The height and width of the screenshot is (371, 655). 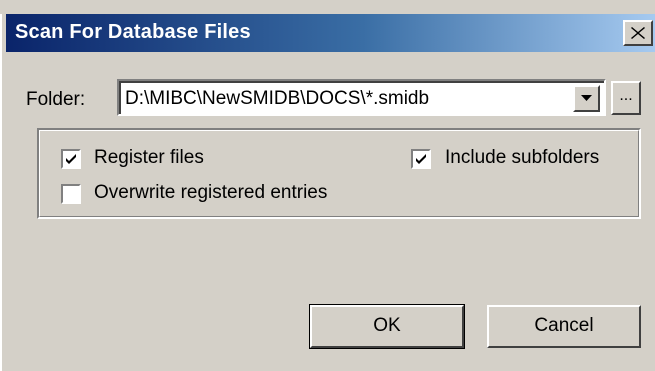 What do you see at coordinates (71, 194) in the screenshot?
I see `overwrite-entries-checkbox` at bounding box center [71, 194].